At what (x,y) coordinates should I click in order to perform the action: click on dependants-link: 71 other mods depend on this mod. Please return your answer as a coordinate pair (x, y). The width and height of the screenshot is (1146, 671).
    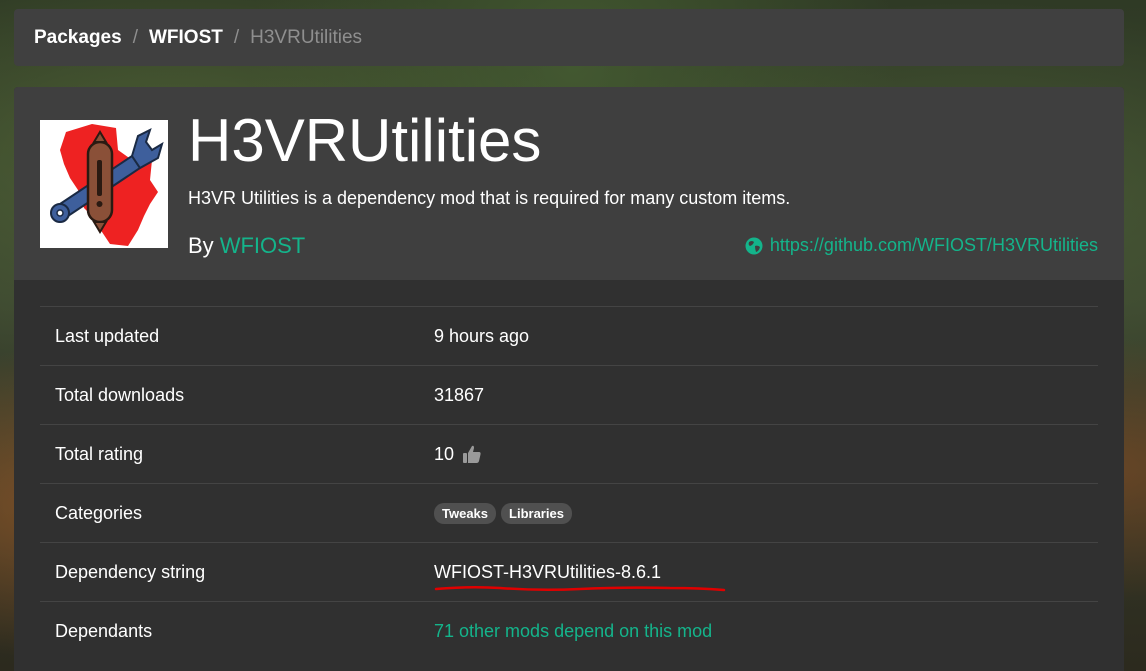
    Looking at the image, I should click on (573, 631).